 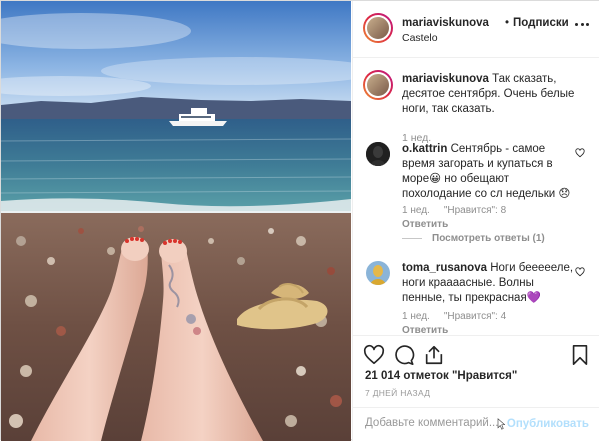 What do you see at coordinates (541, 23) in the screenshot?
I see `following-button: Подписки` at bounding box center [541, 23].